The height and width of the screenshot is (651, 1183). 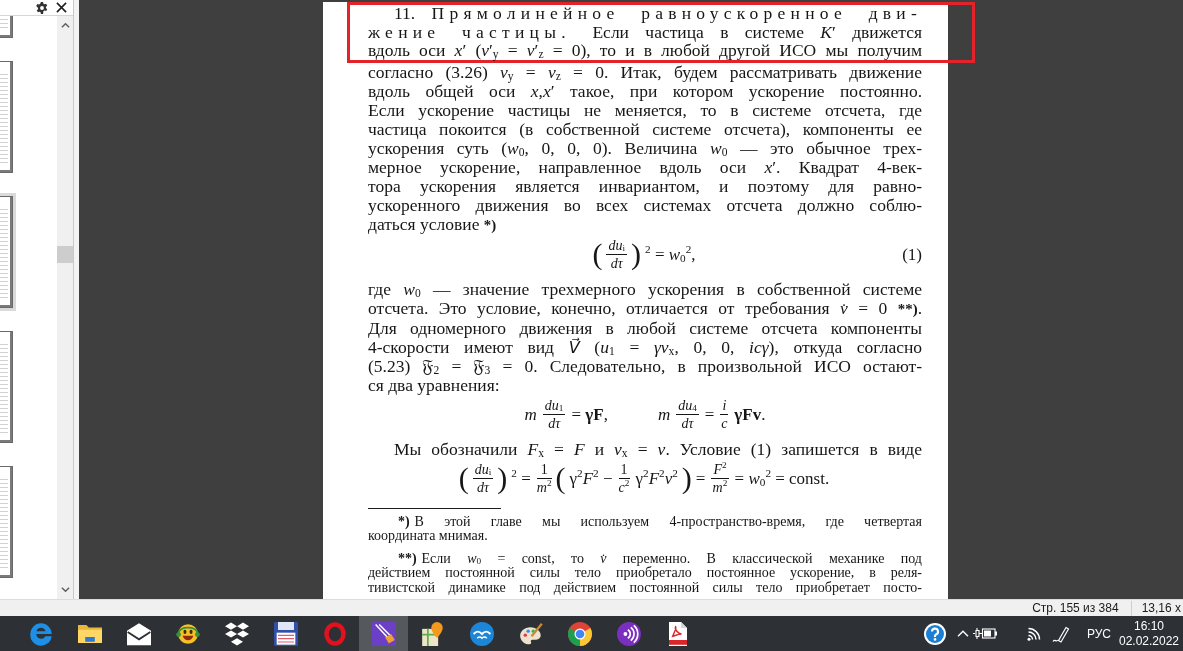 I want to click on chevron-up-icon, so click(x=65, y=25).